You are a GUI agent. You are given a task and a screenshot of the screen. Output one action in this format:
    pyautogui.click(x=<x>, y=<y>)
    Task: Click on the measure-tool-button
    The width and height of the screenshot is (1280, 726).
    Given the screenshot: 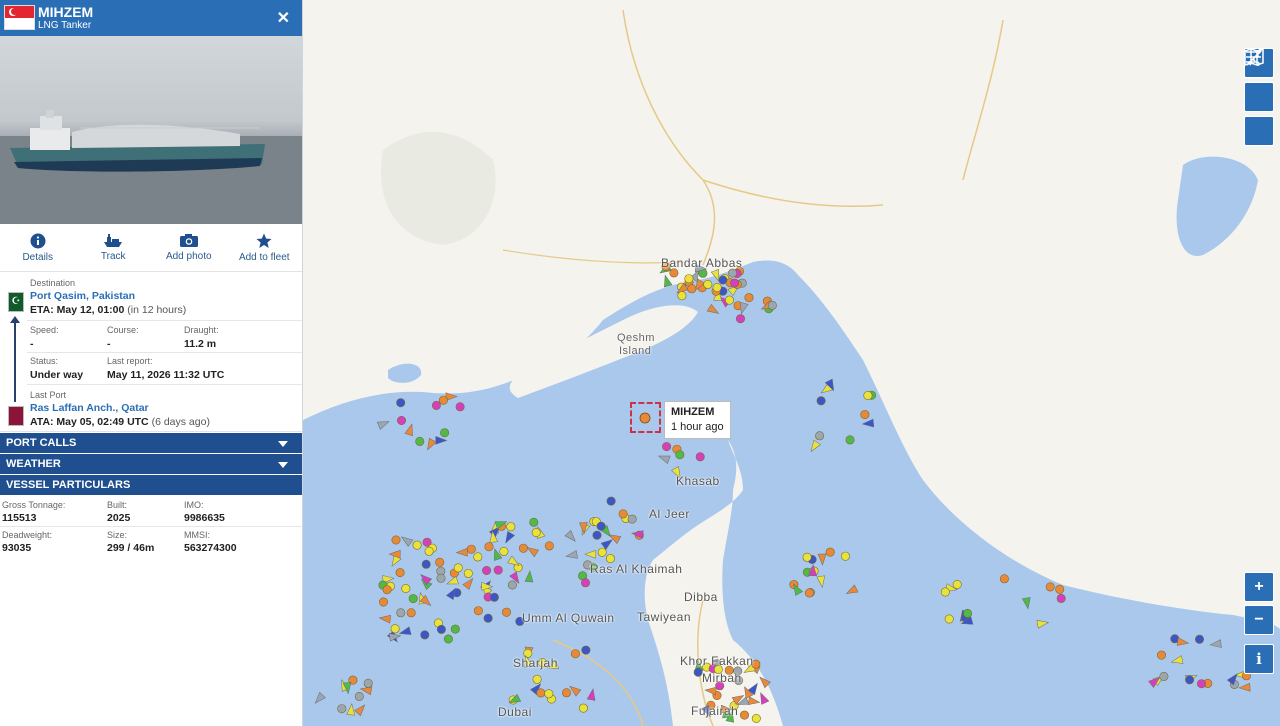 What is the action you would take?
    pyautogui.click(x=1259, y=98)
    